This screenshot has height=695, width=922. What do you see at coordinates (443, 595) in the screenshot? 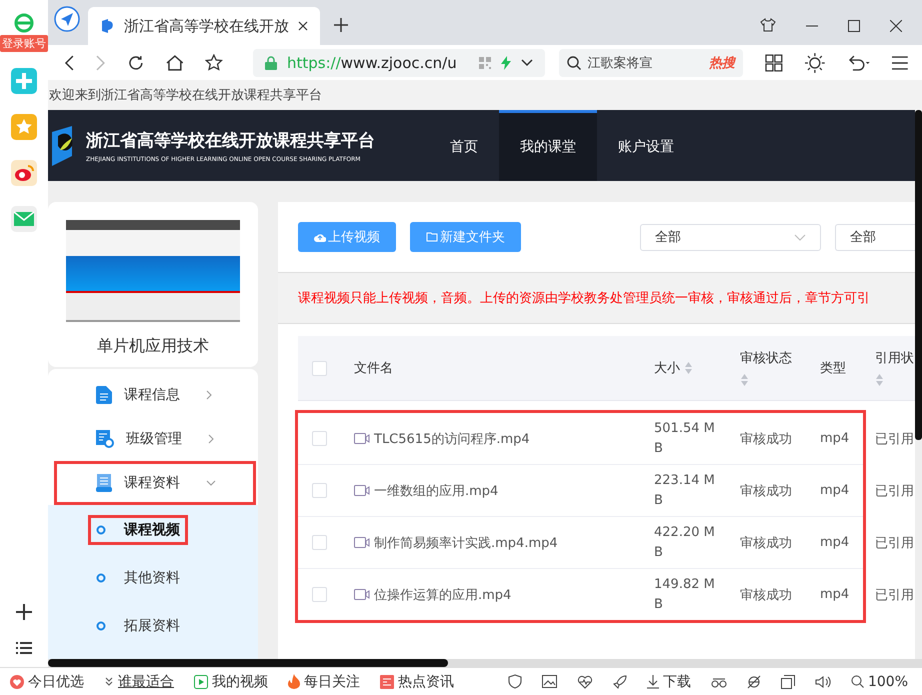
I see `file-name: 位操作运算的应用.mp4` at bounding box center [443, 595].